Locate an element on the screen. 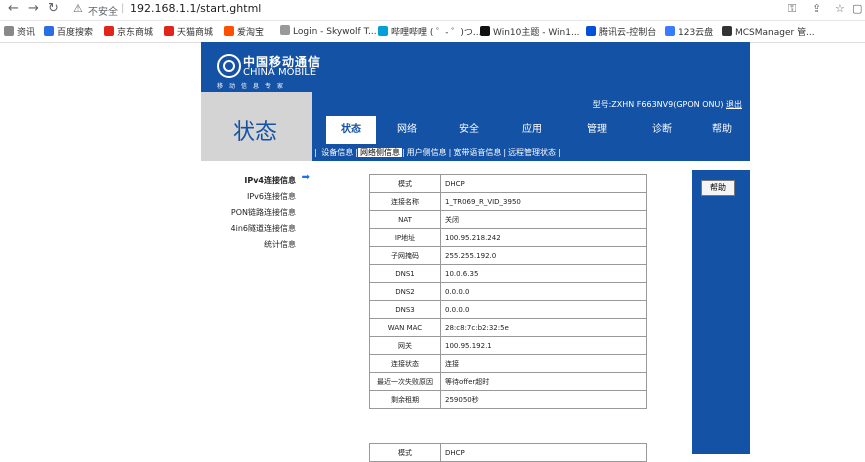 This screenshot has height=462, width=865. bookmark-label: 天猫商城 is located at coordinates (195, 33).